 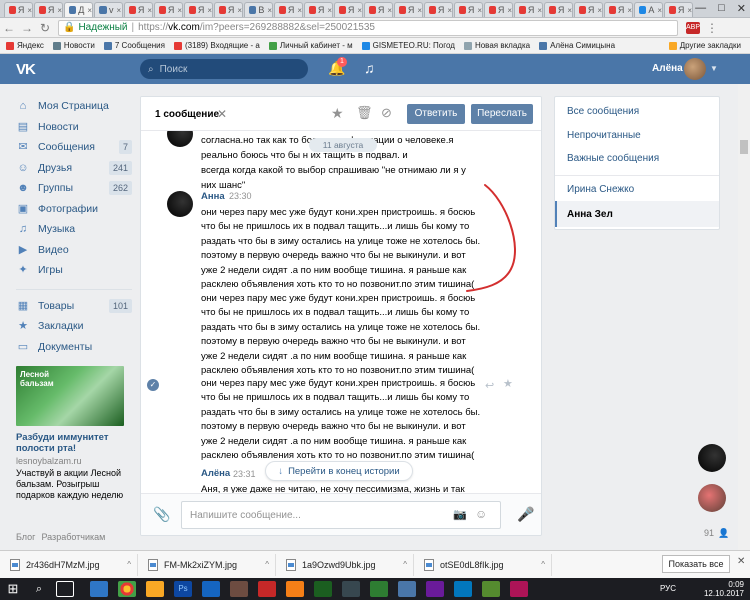 What do you see at coordinates (704, 45) in the screenshot?
I see `other-bookmarks: Другие закладки` at bounding box center [704, 45].